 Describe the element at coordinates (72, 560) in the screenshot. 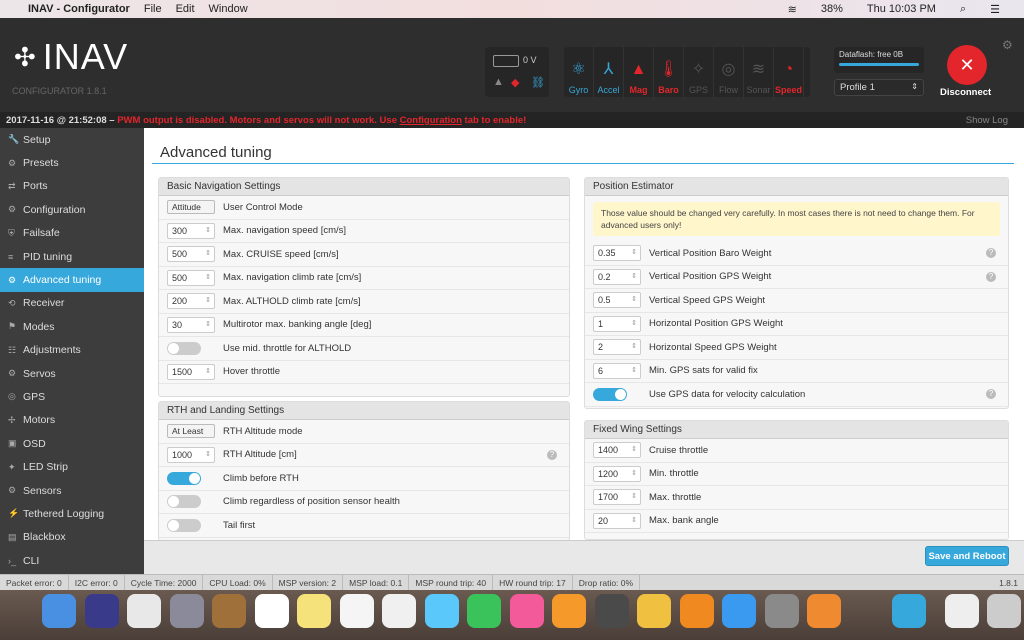

I see `sidebar-item-cli: ›_ CLI` at that location.